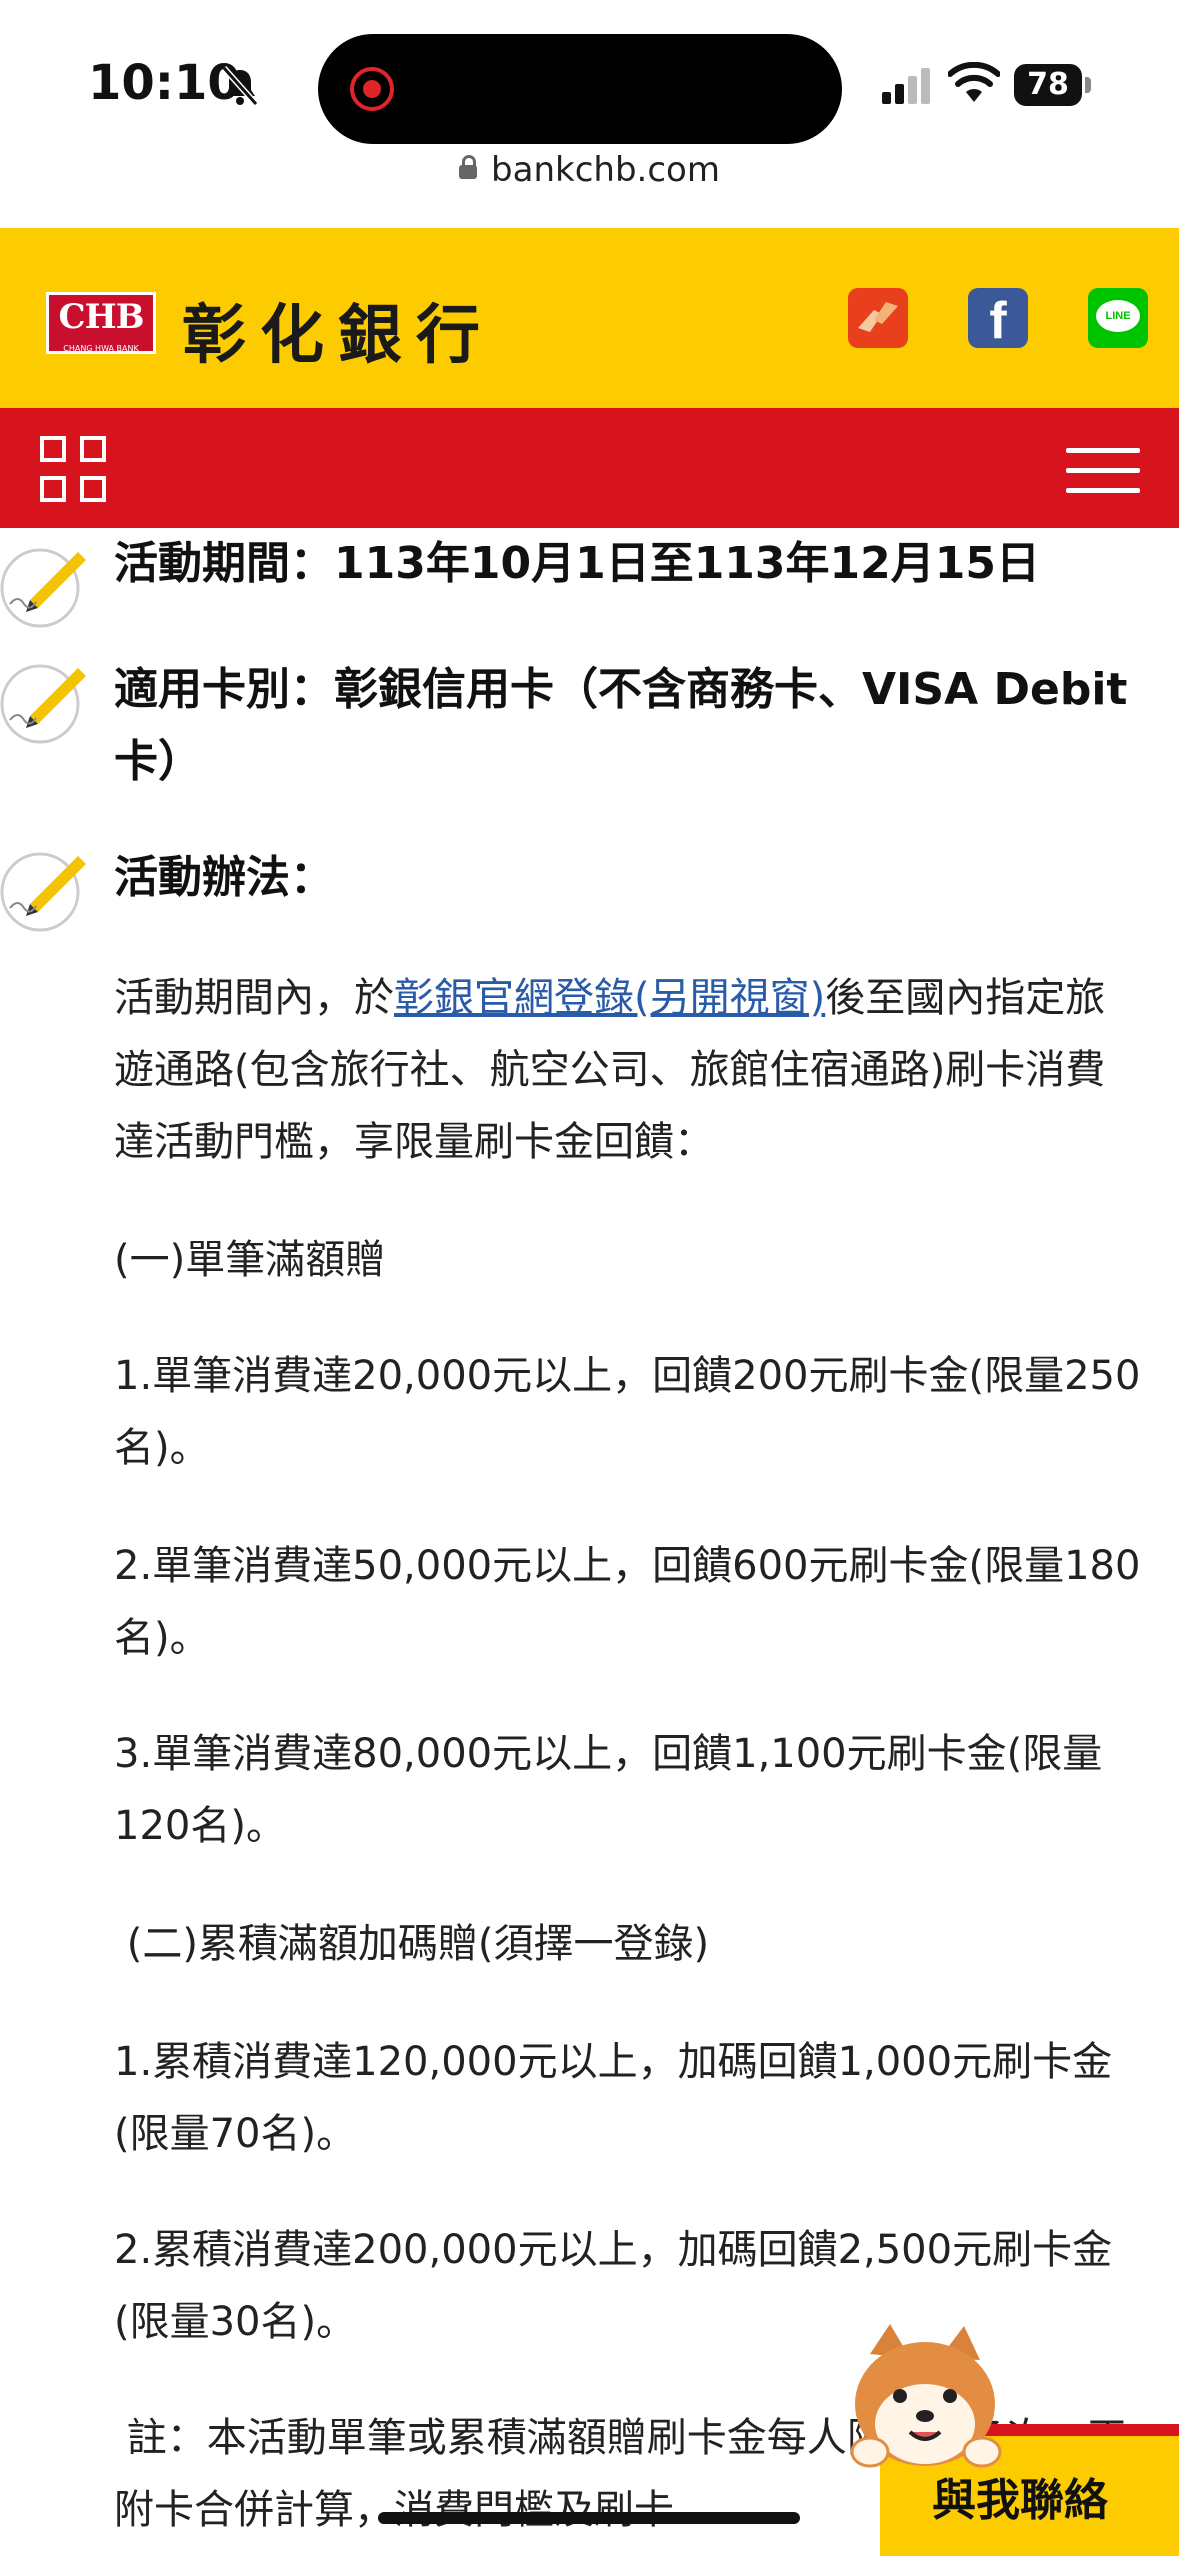 The height and width of the screenshot is (2556, 1179). I want to click on url-domain: bankchb.com, so click(605, 170).